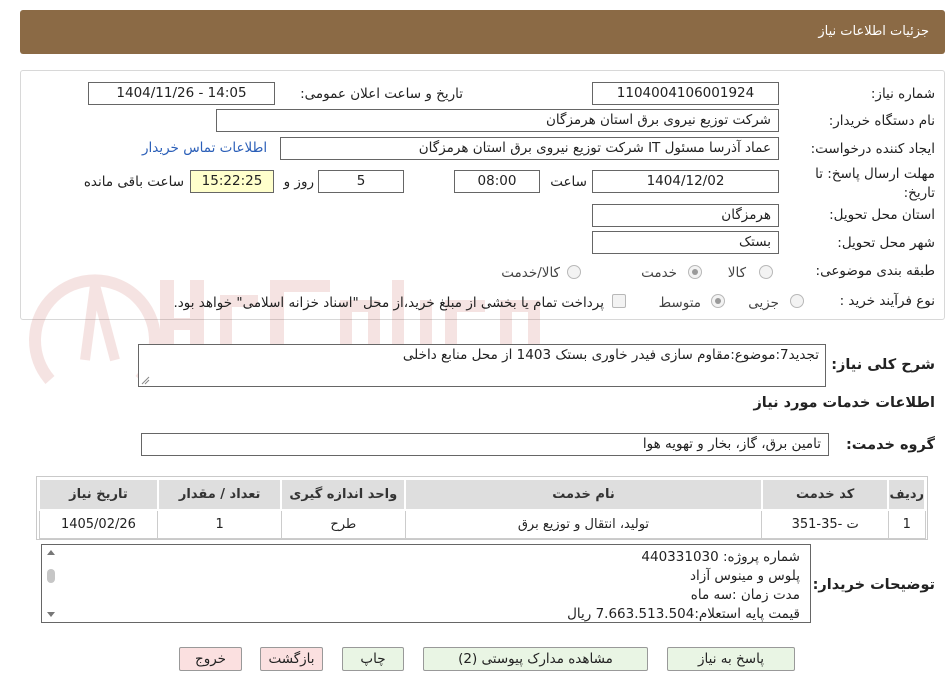 Image resolution: width=951 pixels, height=691 pixels. What do you see at coordinates (51, 583) in the screenshot?
I see `notes-scrollbar` at bounding box center [51, 583].